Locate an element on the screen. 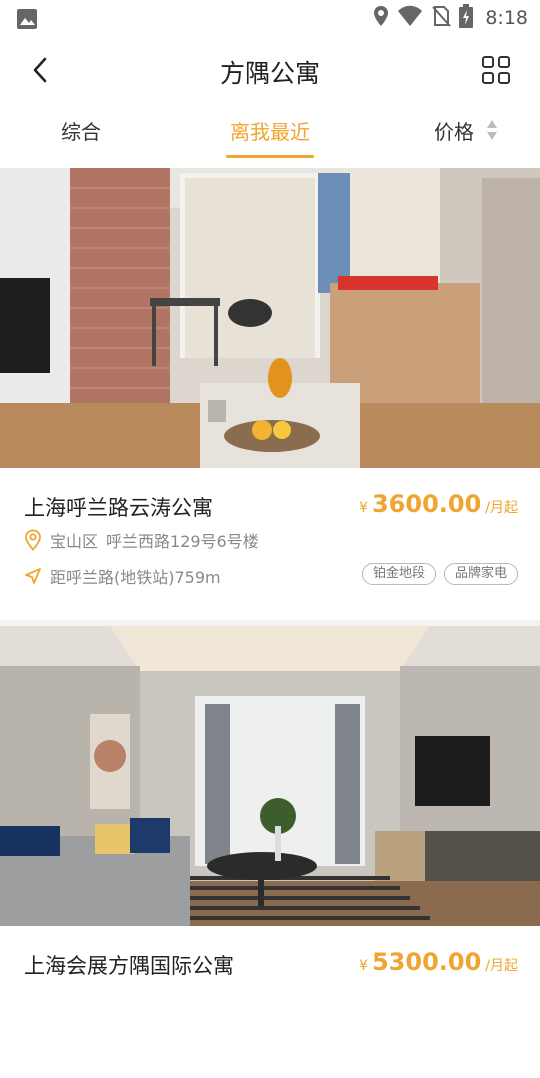 The width and height of the screenshot is (540, 1078). sort-tabs: 综合 离我最近 价格 is located at coordinates (270, 136).